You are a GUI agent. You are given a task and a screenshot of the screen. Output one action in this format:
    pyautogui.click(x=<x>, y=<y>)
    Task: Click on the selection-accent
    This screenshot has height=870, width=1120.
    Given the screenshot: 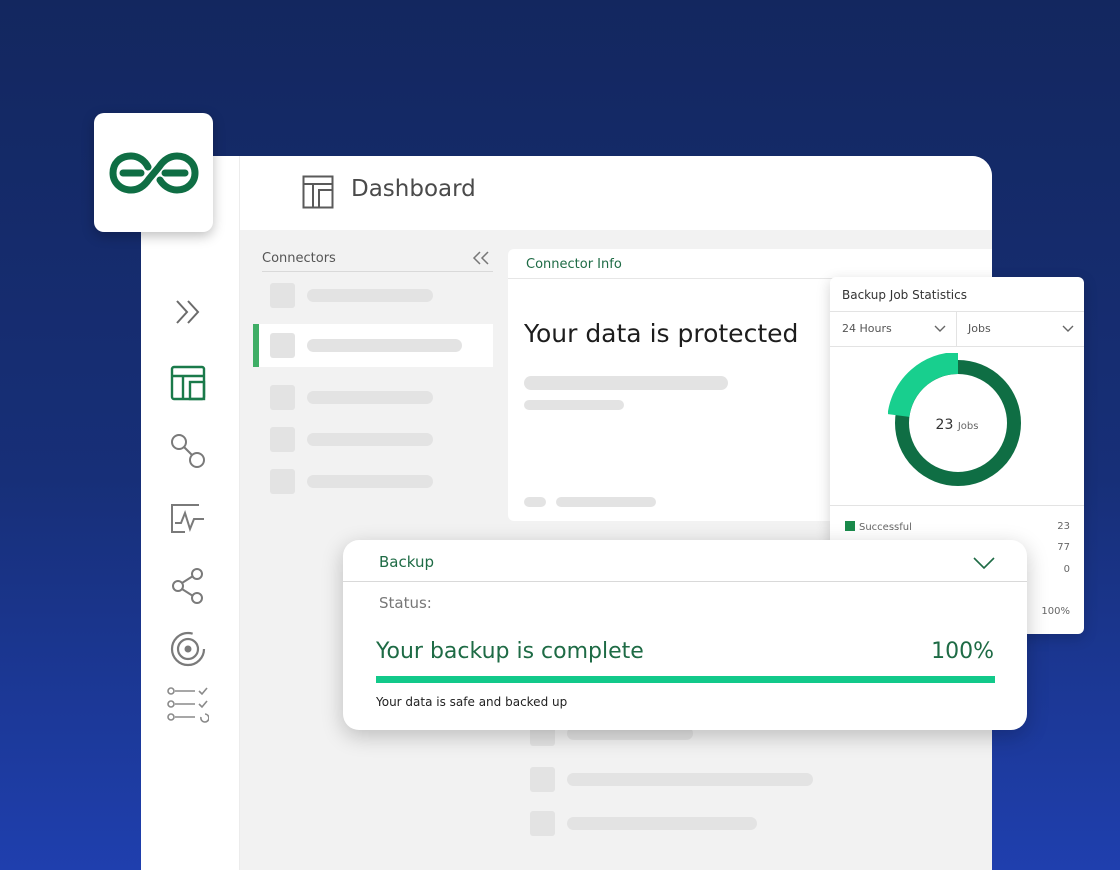 What is the action you would take?
    pyautogui.click(x=256, y=345)
    